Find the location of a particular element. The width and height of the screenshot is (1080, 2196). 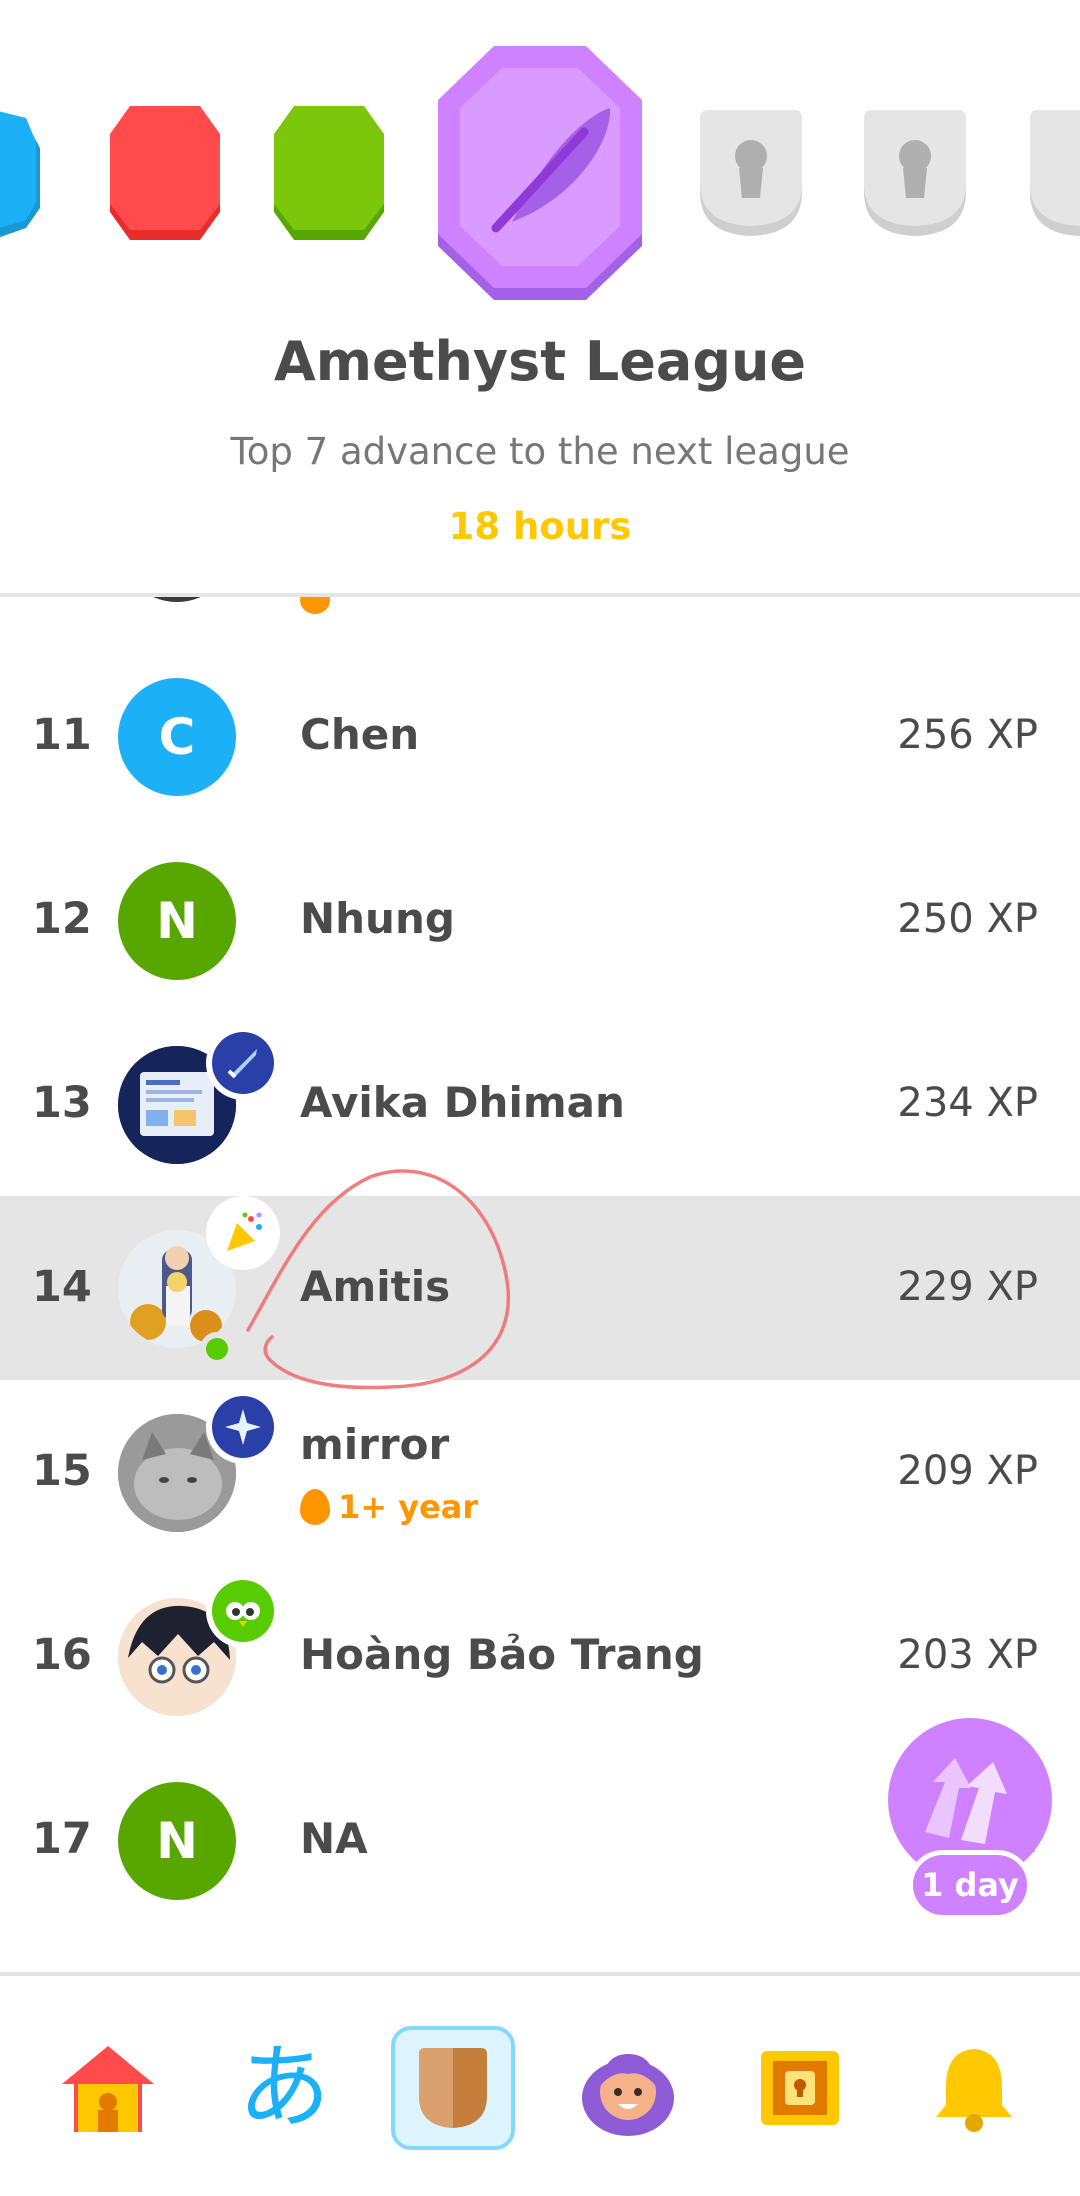

user-name: mirror is located at coordinates (375, 1444).